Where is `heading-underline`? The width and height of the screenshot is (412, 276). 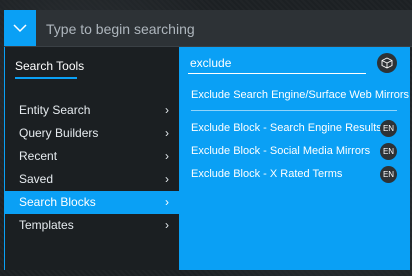
heading-underline is located at coordinates (46, 78).